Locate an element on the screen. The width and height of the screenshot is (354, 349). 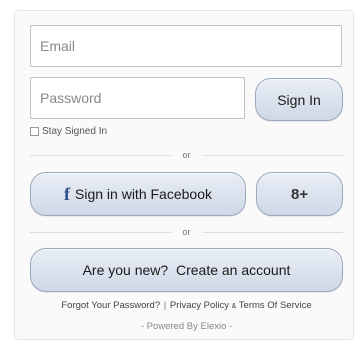
stay-signed-in-checkbox is located at coordinates (34, 131).